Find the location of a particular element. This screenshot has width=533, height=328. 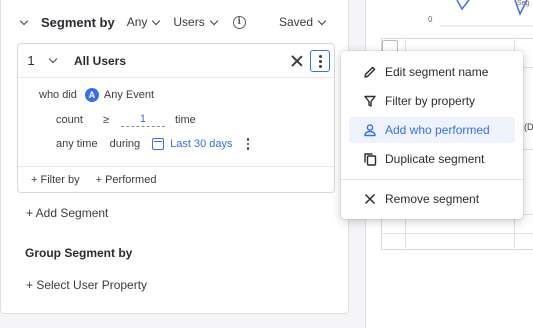

date-more-options-icon is located at coordinates (248, 144).